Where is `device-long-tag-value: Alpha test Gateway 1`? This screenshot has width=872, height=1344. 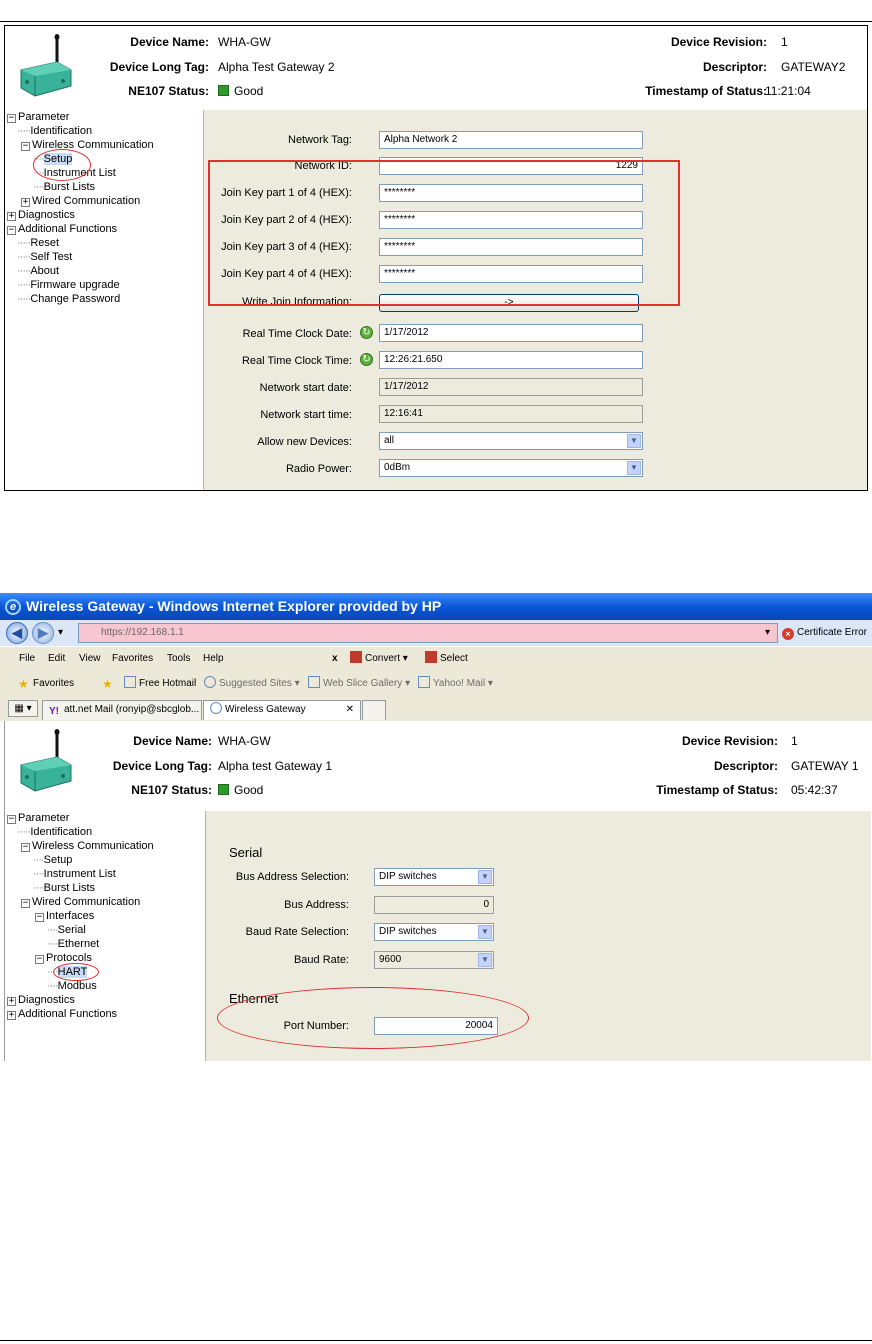 device-long-tag-value: Alpha test Gateway 1 is located at coordinates (275, 766).